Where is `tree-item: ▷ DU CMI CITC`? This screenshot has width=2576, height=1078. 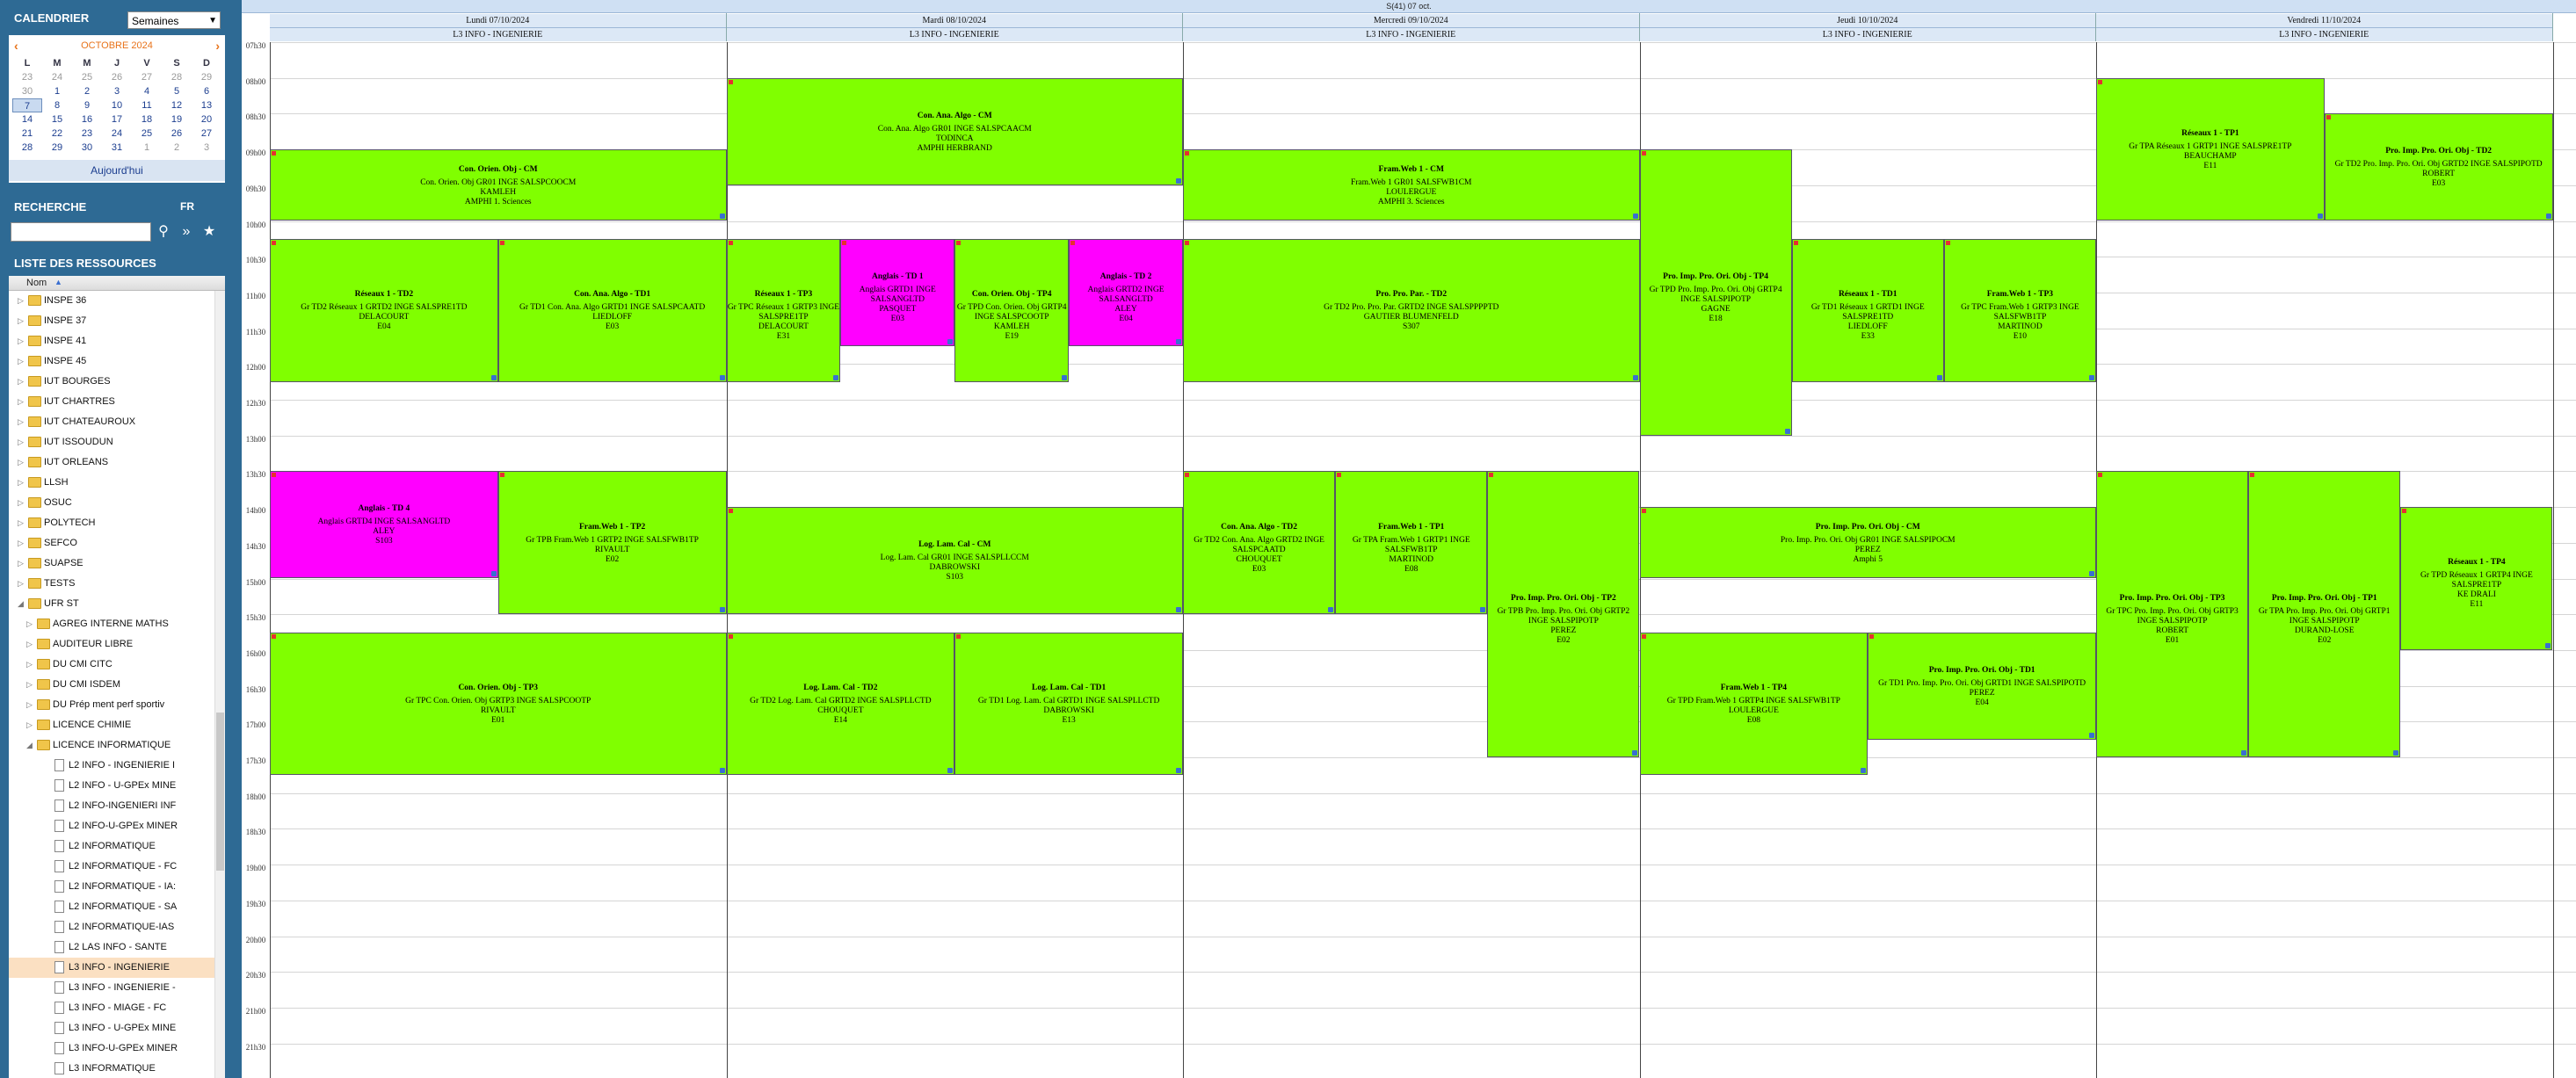
tree-item: ▷ DU CMI CITC is located at coordinates (112, 665).